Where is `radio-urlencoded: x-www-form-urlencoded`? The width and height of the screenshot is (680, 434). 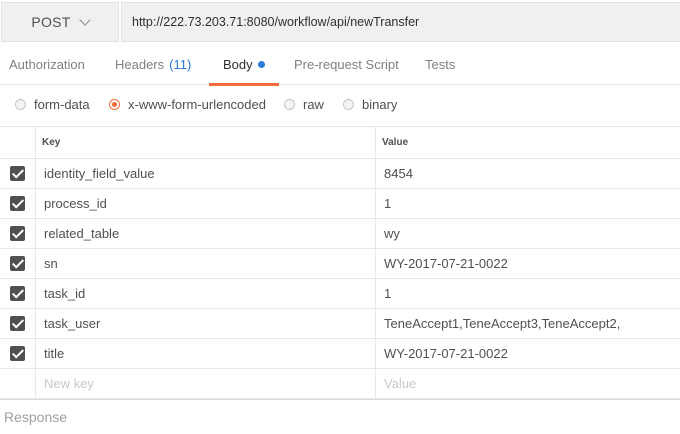 radio-urlencoded: x-www-form-urlencoded is located at coordinates (187, 104).